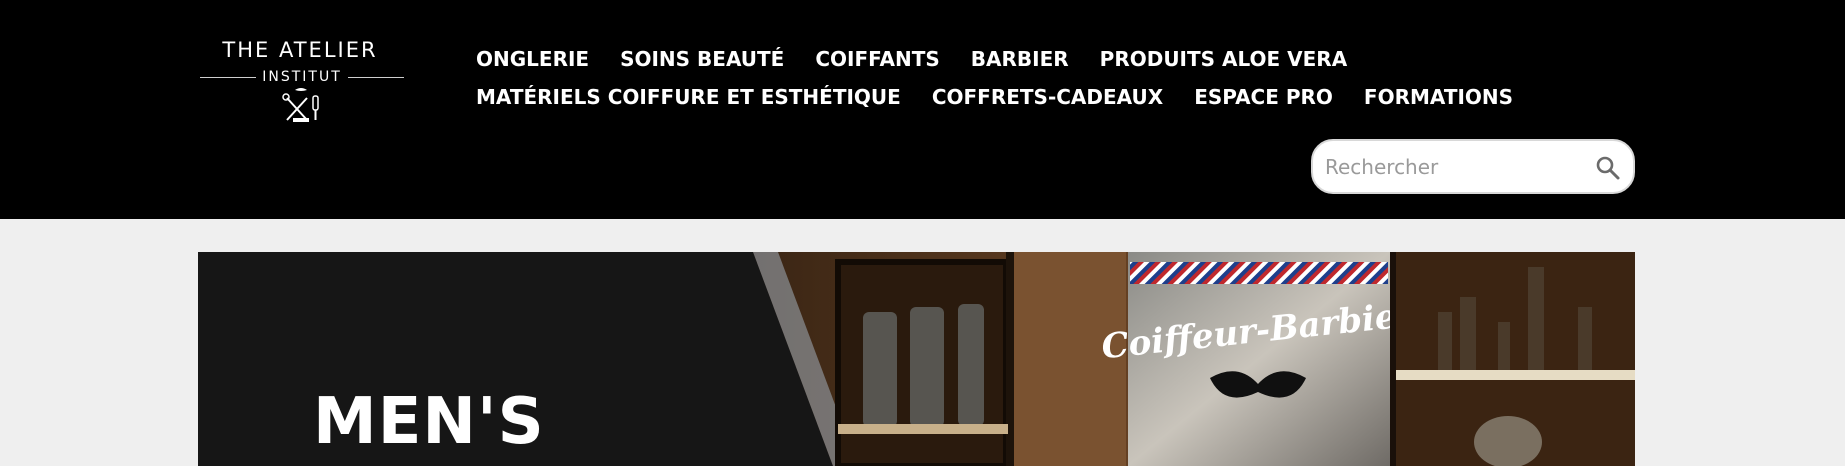  I want to click on logo-subtitle: INSTITUT, so click(302, 77).